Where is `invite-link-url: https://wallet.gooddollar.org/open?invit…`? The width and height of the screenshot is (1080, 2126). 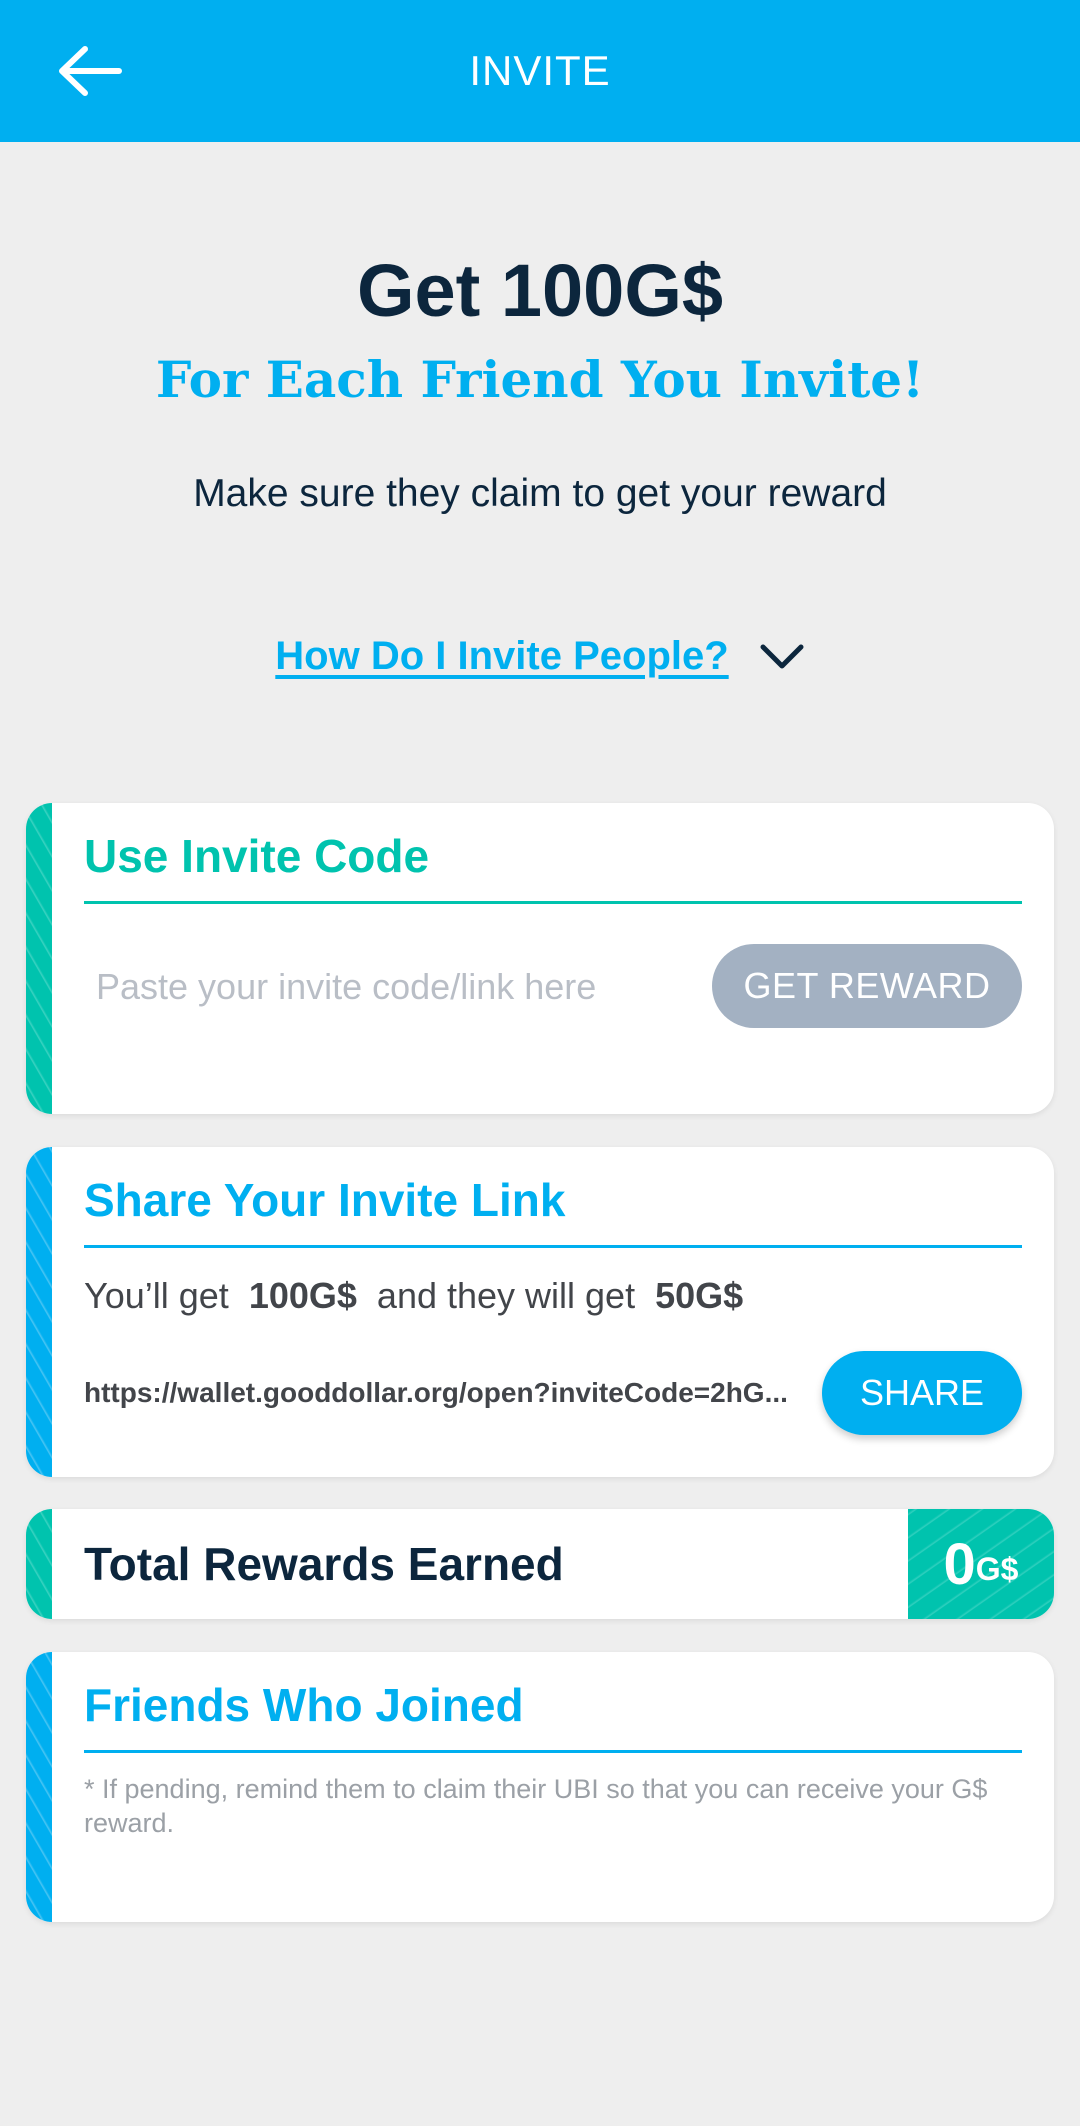 invite-link-url: https://wallet.gooddollar.org/open?invit… is located at coordinates (454, 1393).